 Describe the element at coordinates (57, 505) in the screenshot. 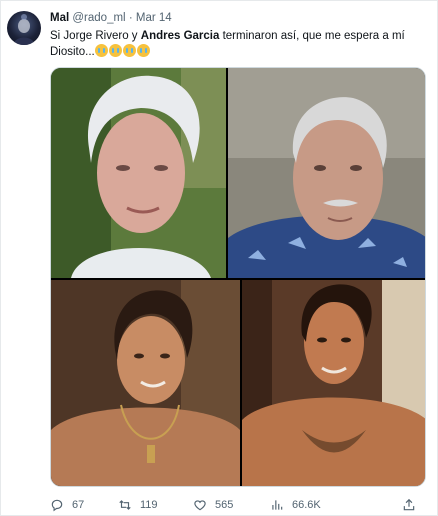

I see `reply-icon` at that location.